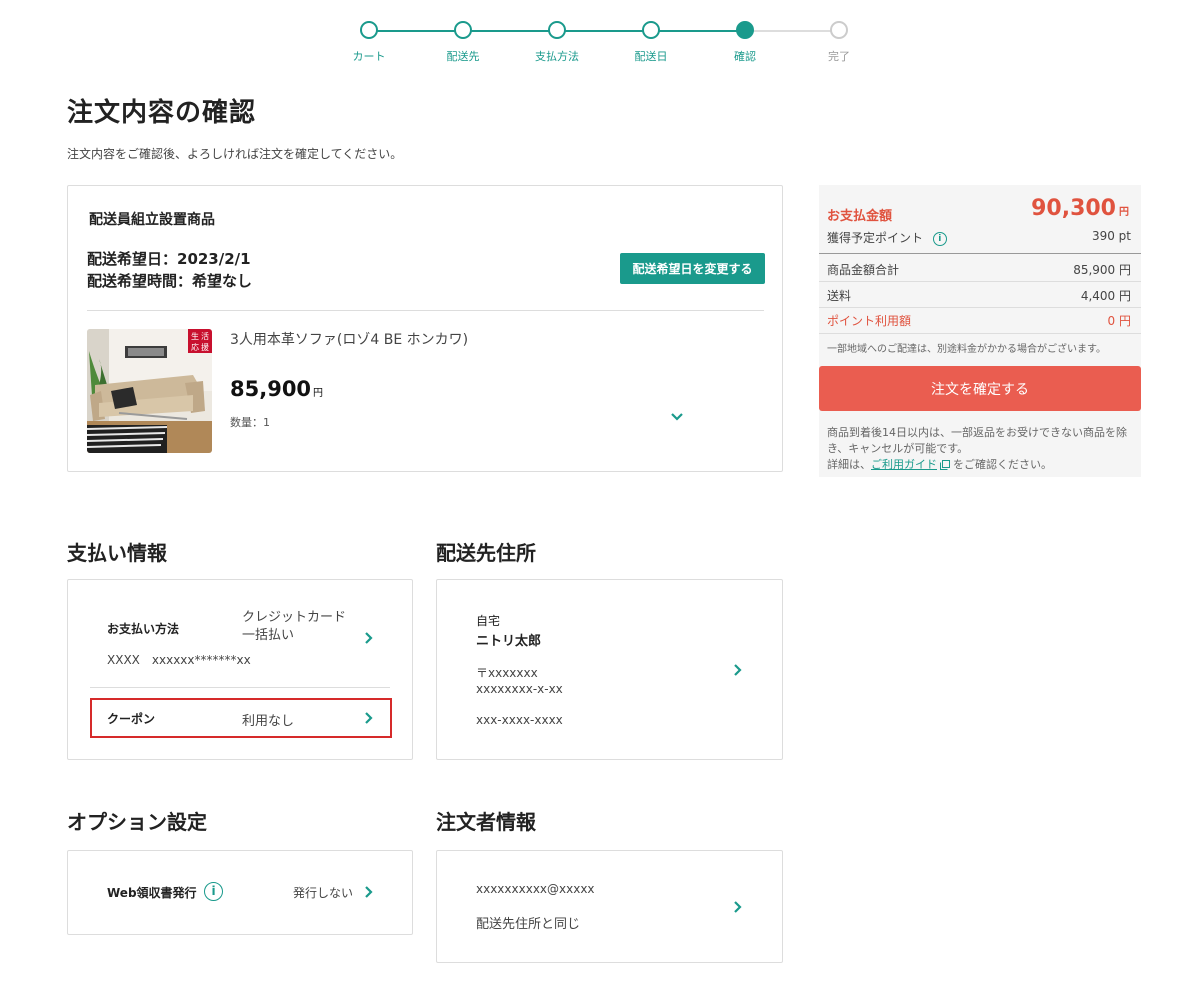  What do you see at coordinates (1102, 270) in the screenshot?
I see `subtotal-value: 85,900 円` at bounding box center [1102, 270].